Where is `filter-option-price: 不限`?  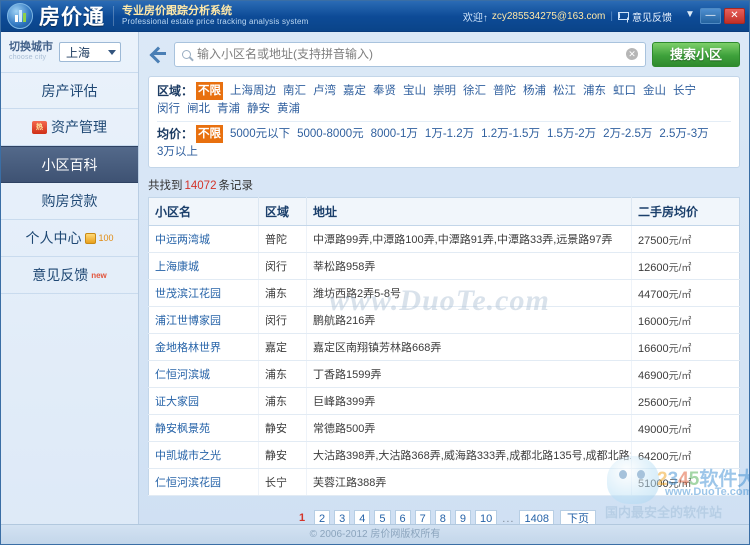 filter-option-price: 不限 is located at coordinates (210, 134).